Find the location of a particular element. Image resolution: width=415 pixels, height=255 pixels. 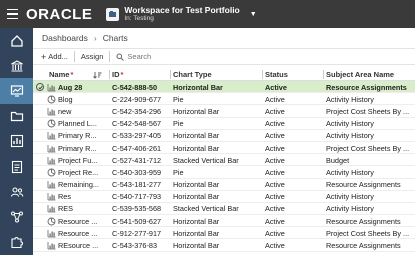

cell-id: C-543-376-83 is located at coordinates (135, 246).